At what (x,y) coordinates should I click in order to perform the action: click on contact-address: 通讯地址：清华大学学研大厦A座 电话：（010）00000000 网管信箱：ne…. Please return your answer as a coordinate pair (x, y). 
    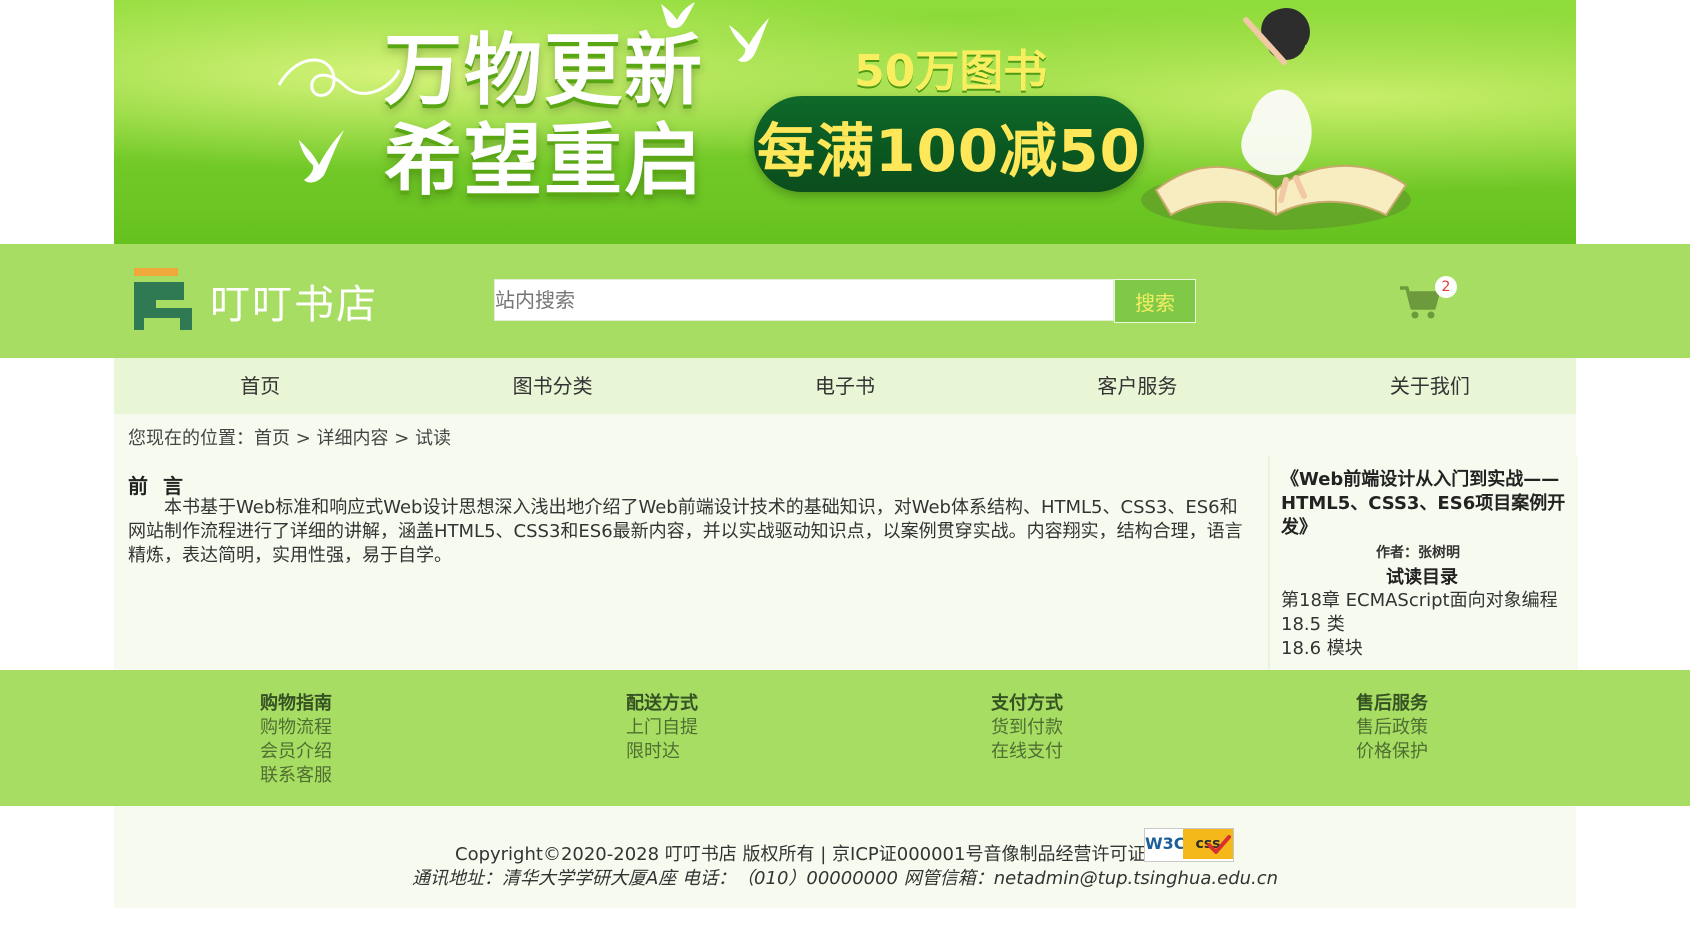
    Looking at the image, I should click on (845, 878).